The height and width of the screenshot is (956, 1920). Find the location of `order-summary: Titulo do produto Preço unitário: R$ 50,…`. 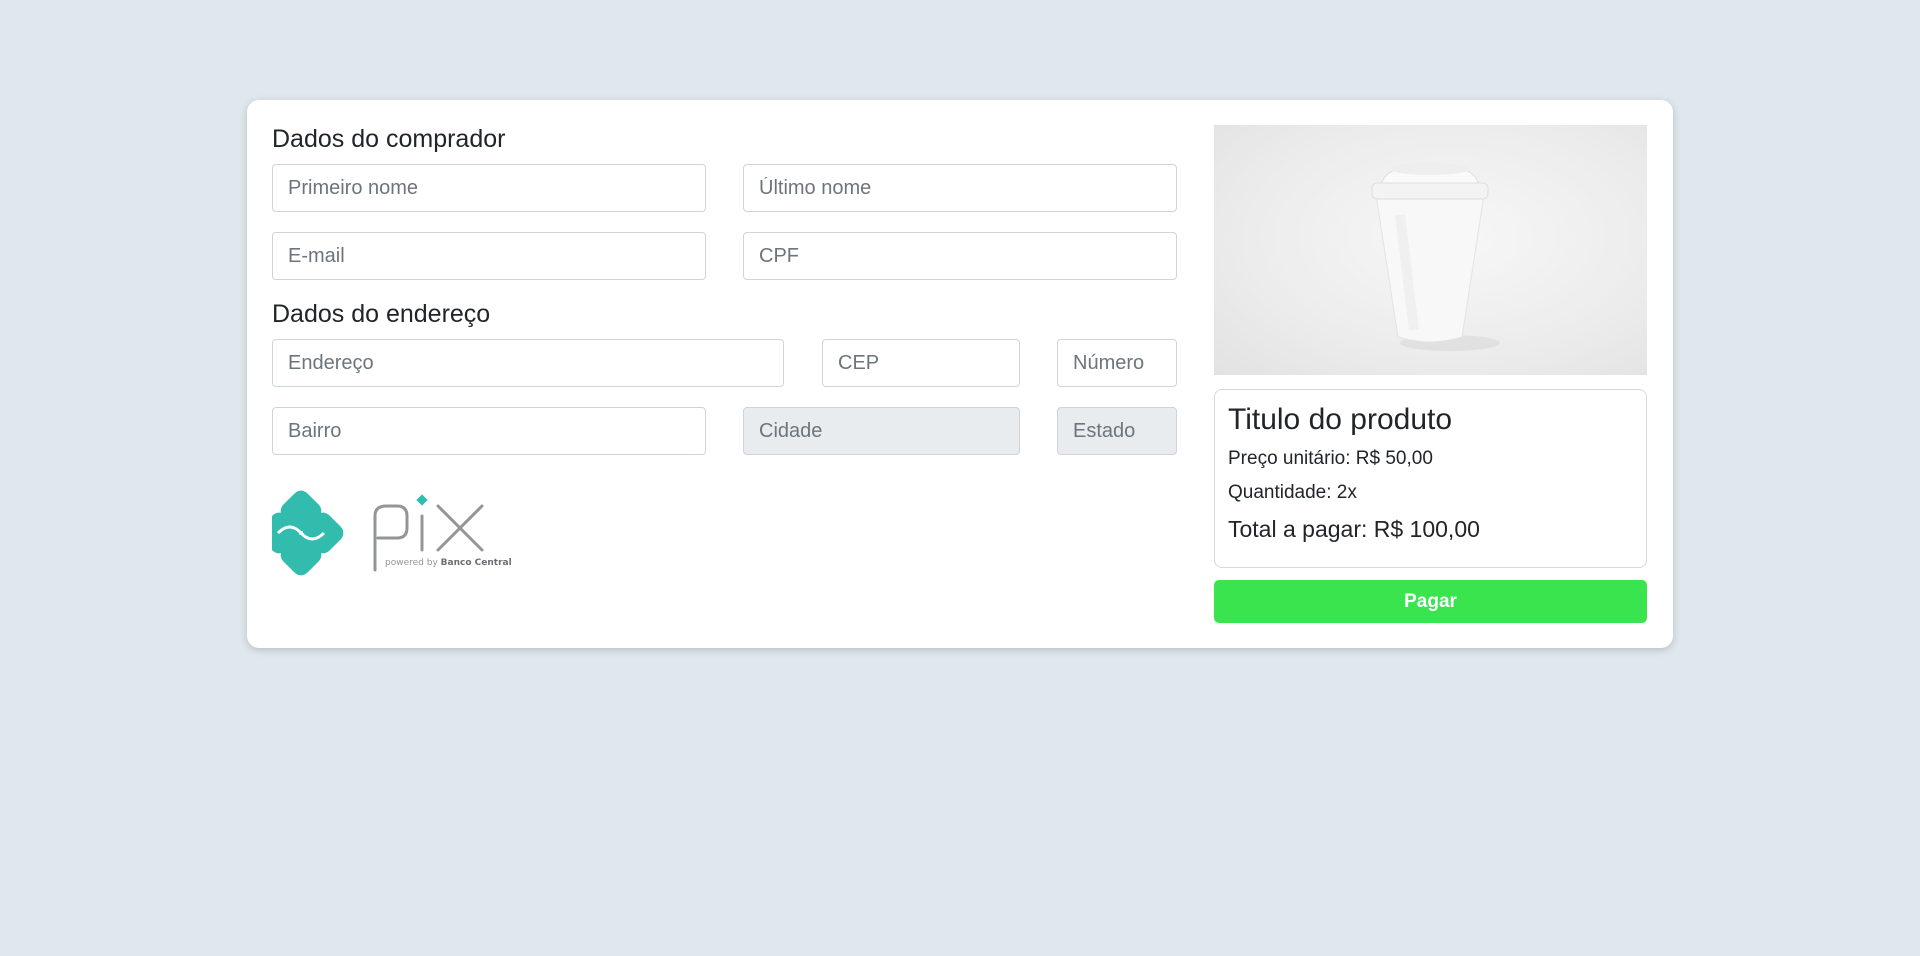

order-summary: Titulo do produto Preço unitário: R$ 50,… is located at coordinates (1430, 478).